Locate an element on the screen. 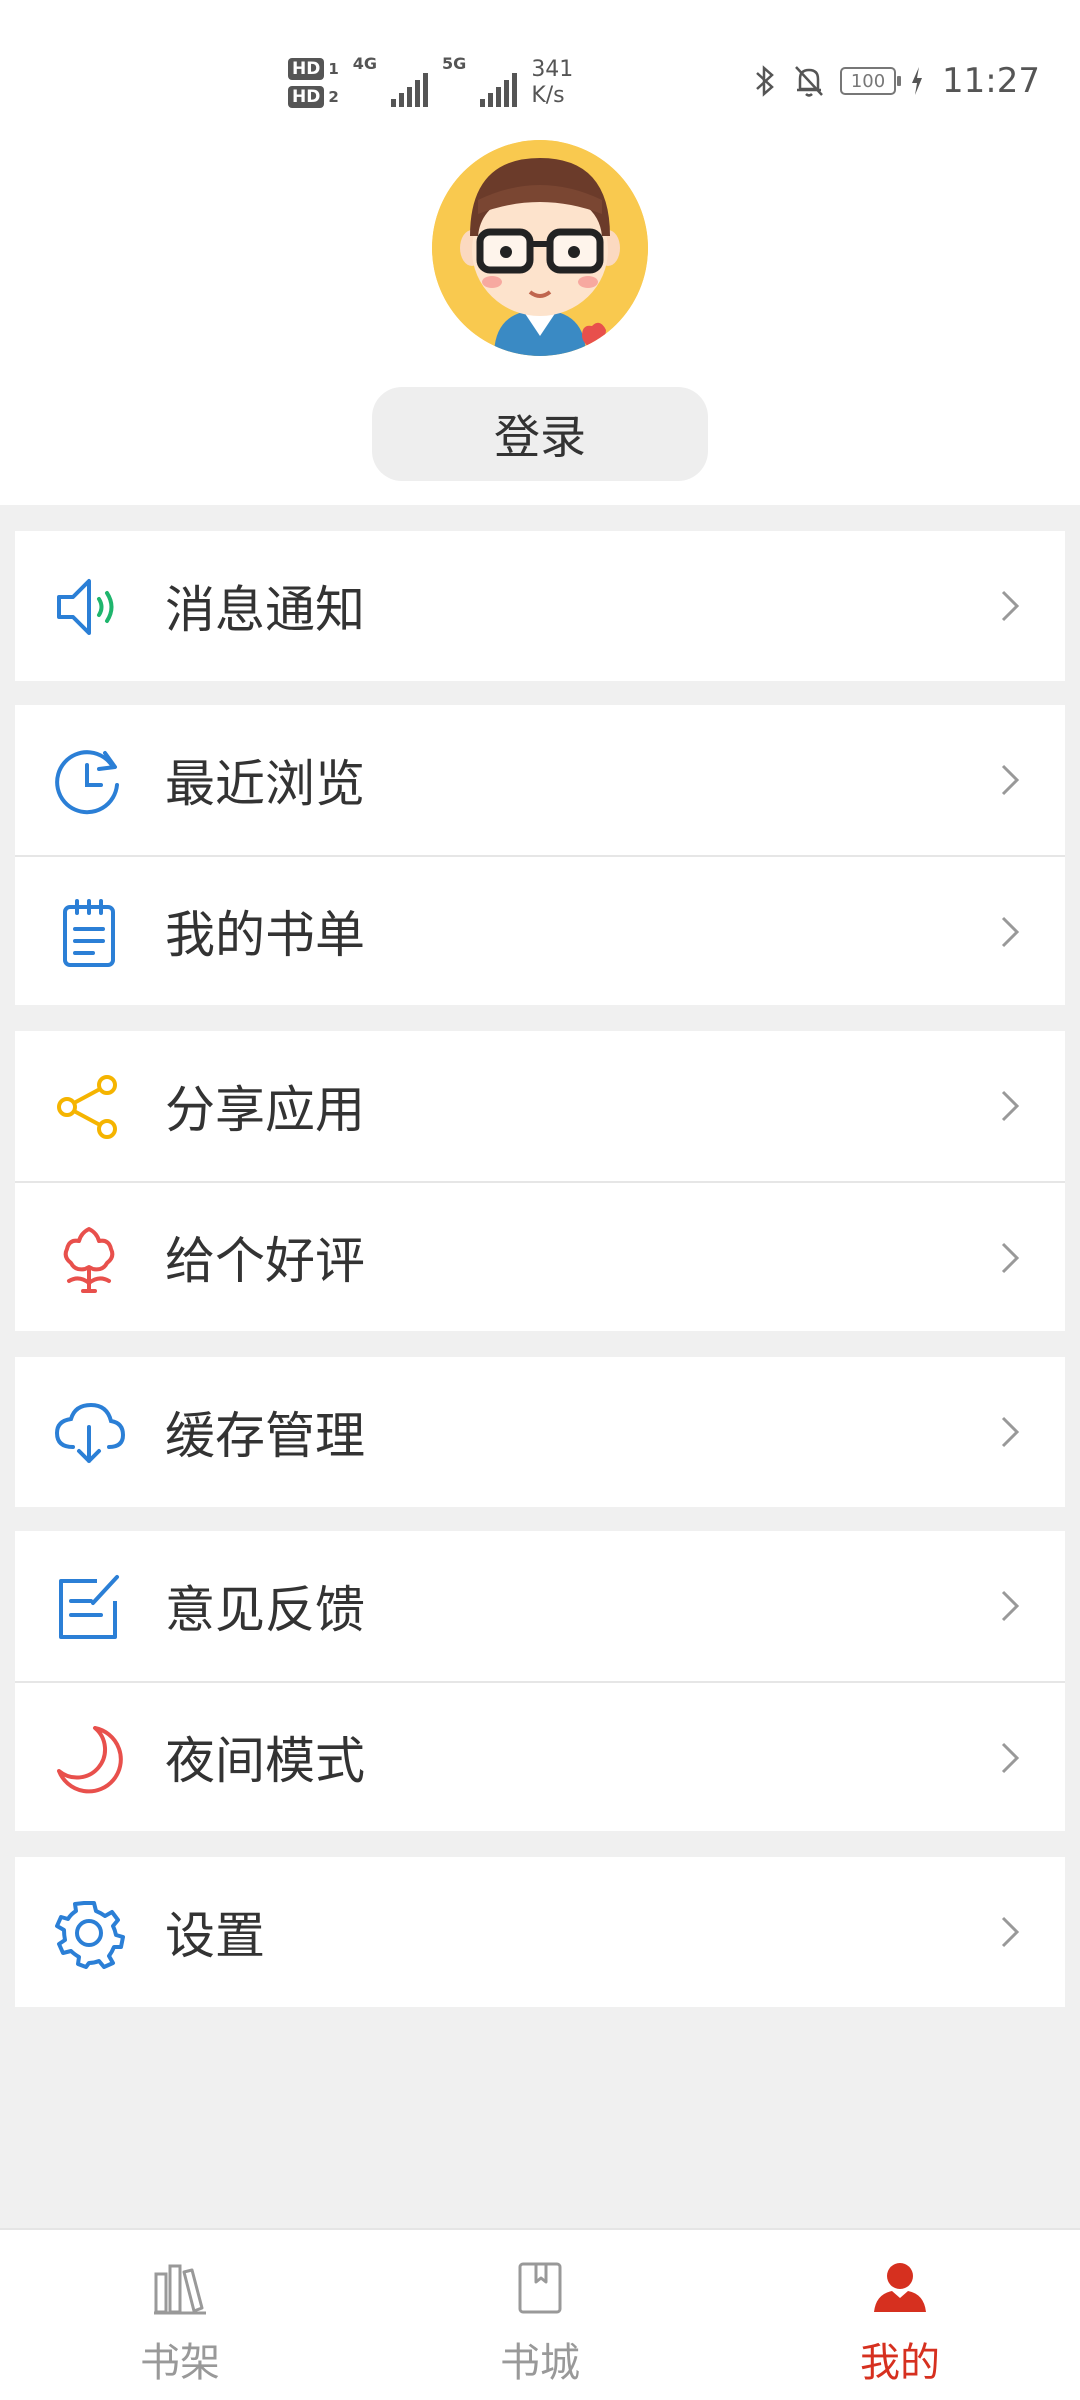 The height and width of the screenshot is (2400, 1080). hd1-badge: HD is located at coordinates (306, 69).